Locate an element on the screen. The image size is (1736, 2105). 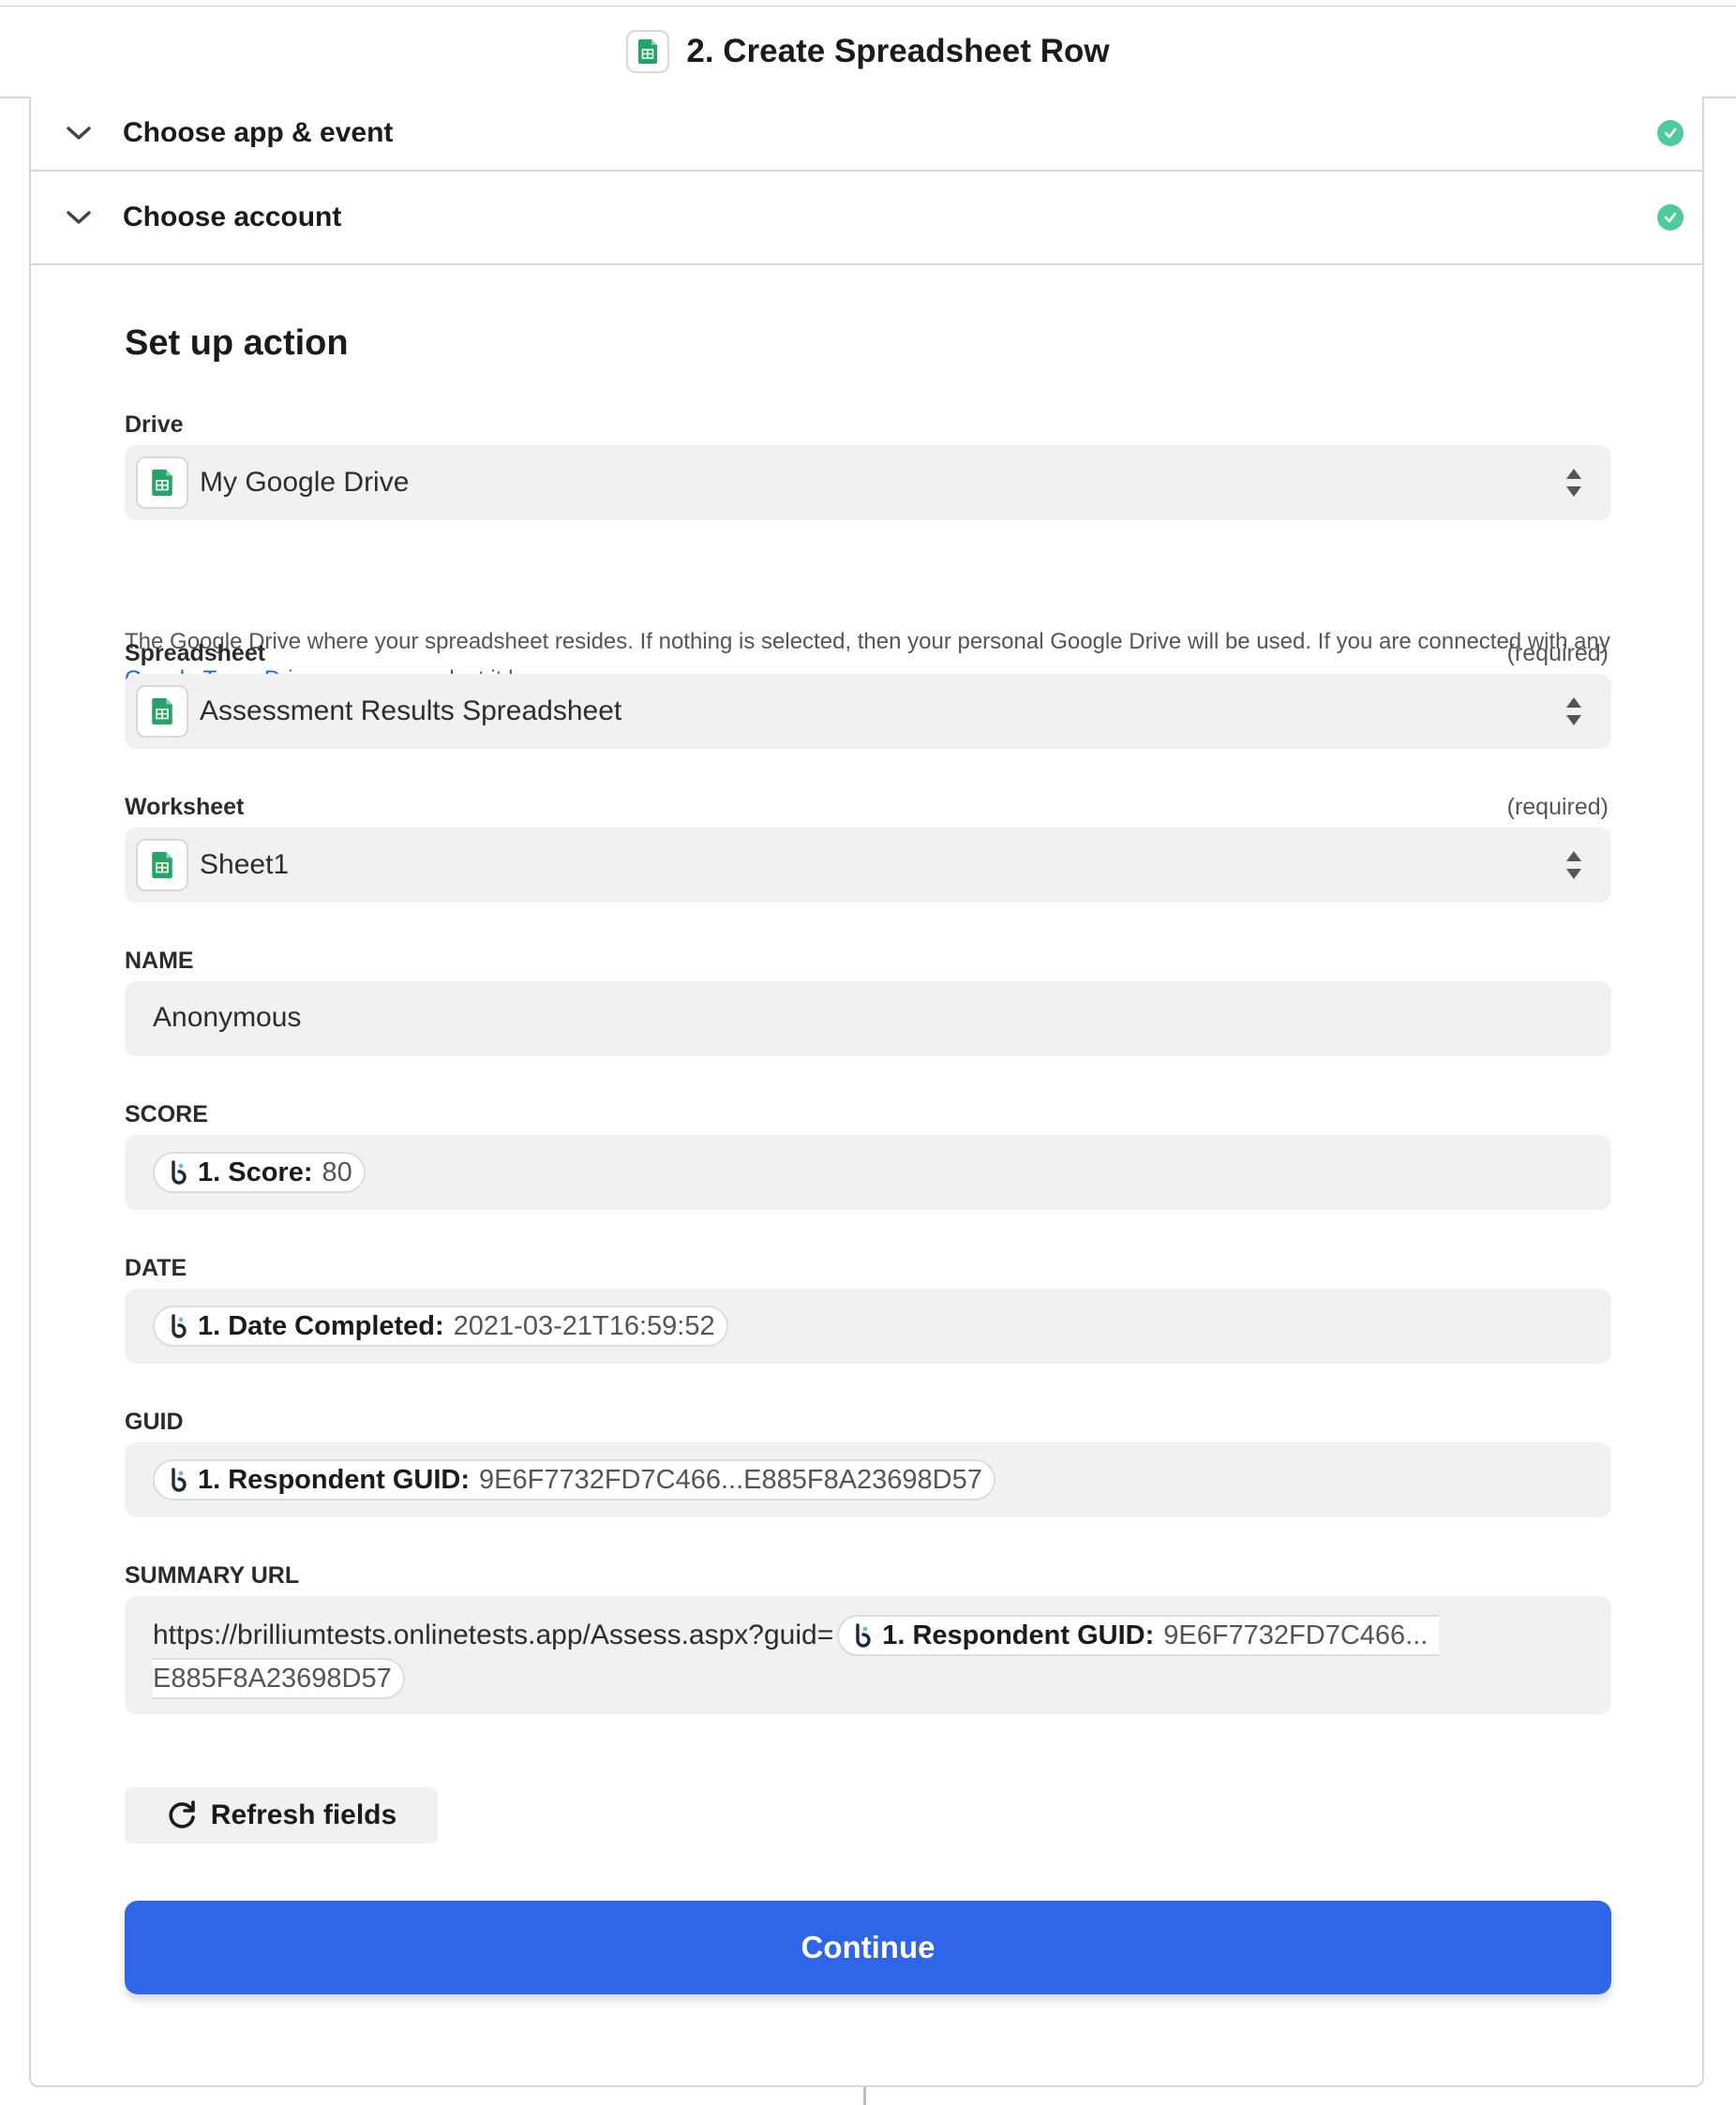
refresh-icon is located at coordinates (182, 1814).